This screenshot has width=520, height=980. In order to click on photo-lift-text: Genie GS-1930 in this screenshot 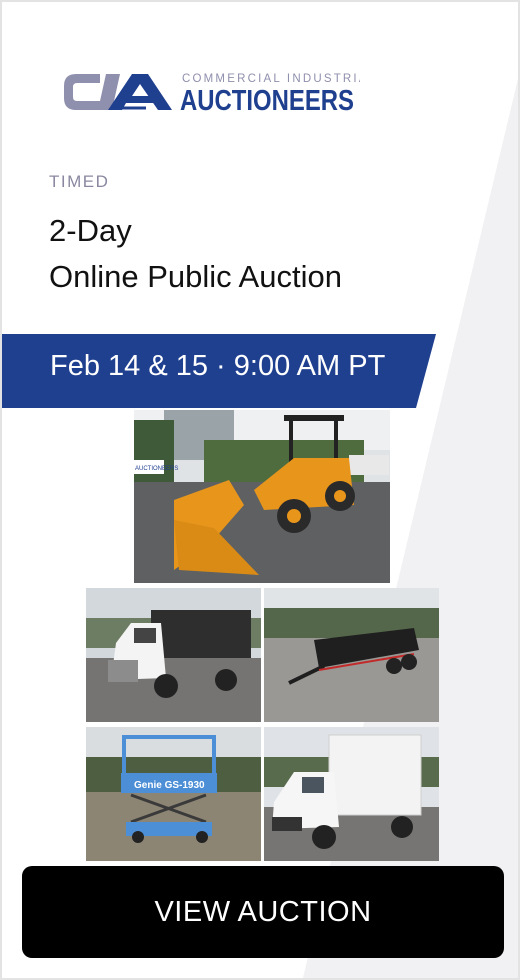, I will do `click(169, 785)`.